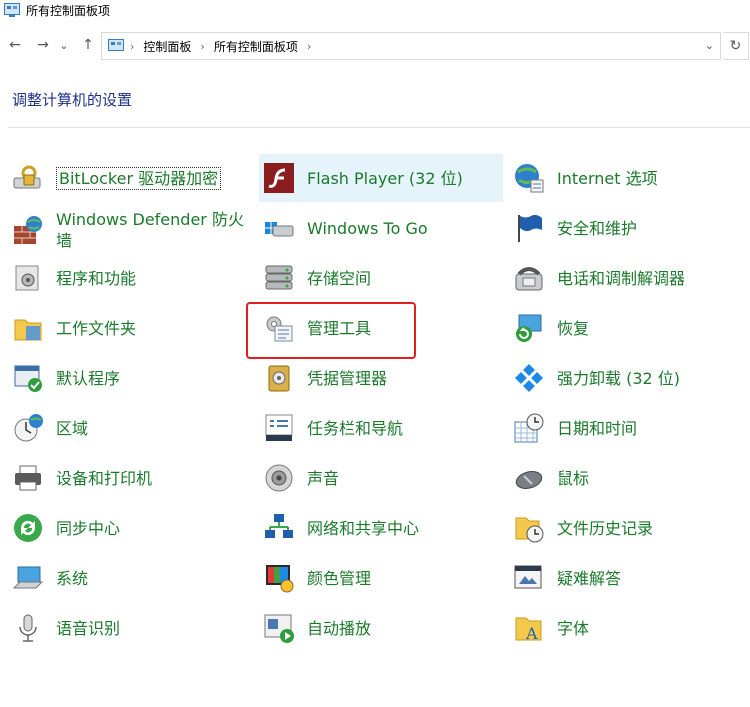 Image resolution: width=750 pixels, height=707 pixels. Describe the element at coordinates (628, 478) in the screenshot. I see `item-mouse: 鼠标` at that location.